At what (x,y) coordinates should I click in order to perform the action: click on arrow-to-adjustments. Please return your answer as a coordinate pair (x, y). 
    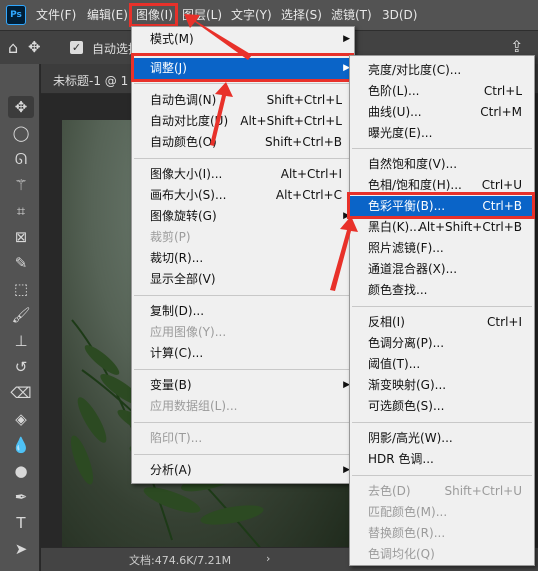
    Looking at the image, I should click on (221, 114).